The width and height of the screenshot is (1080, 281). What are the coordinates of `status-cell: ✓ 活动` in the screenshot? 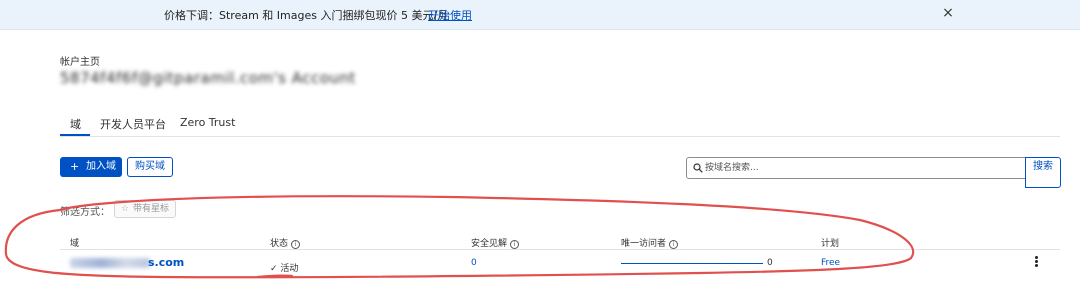 It's located at (284, 267).